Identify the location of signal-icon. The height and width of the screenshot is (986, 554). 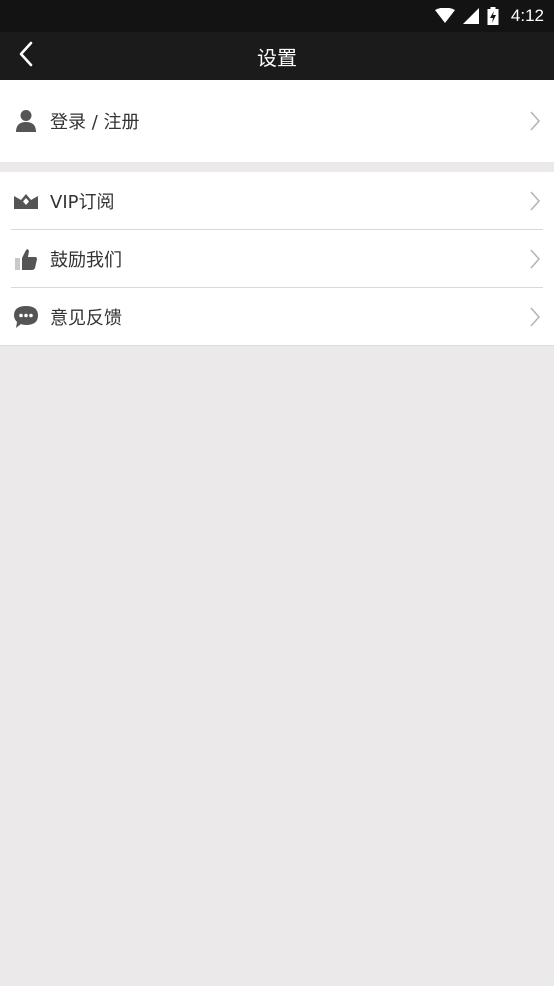
(470, 16).